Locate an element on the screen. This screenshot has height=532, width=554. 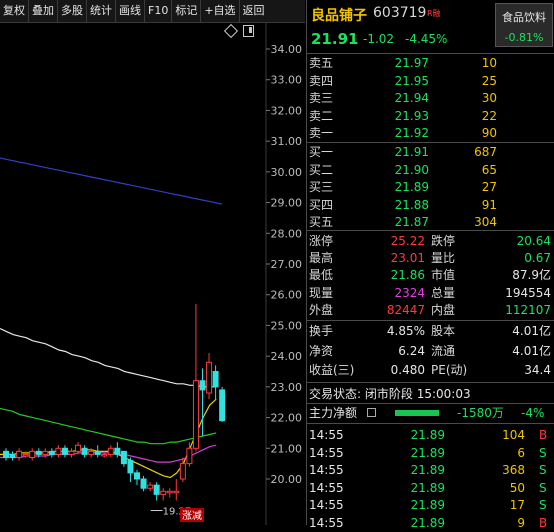
tick-volume: 17 is located at coordinates (517, 505).